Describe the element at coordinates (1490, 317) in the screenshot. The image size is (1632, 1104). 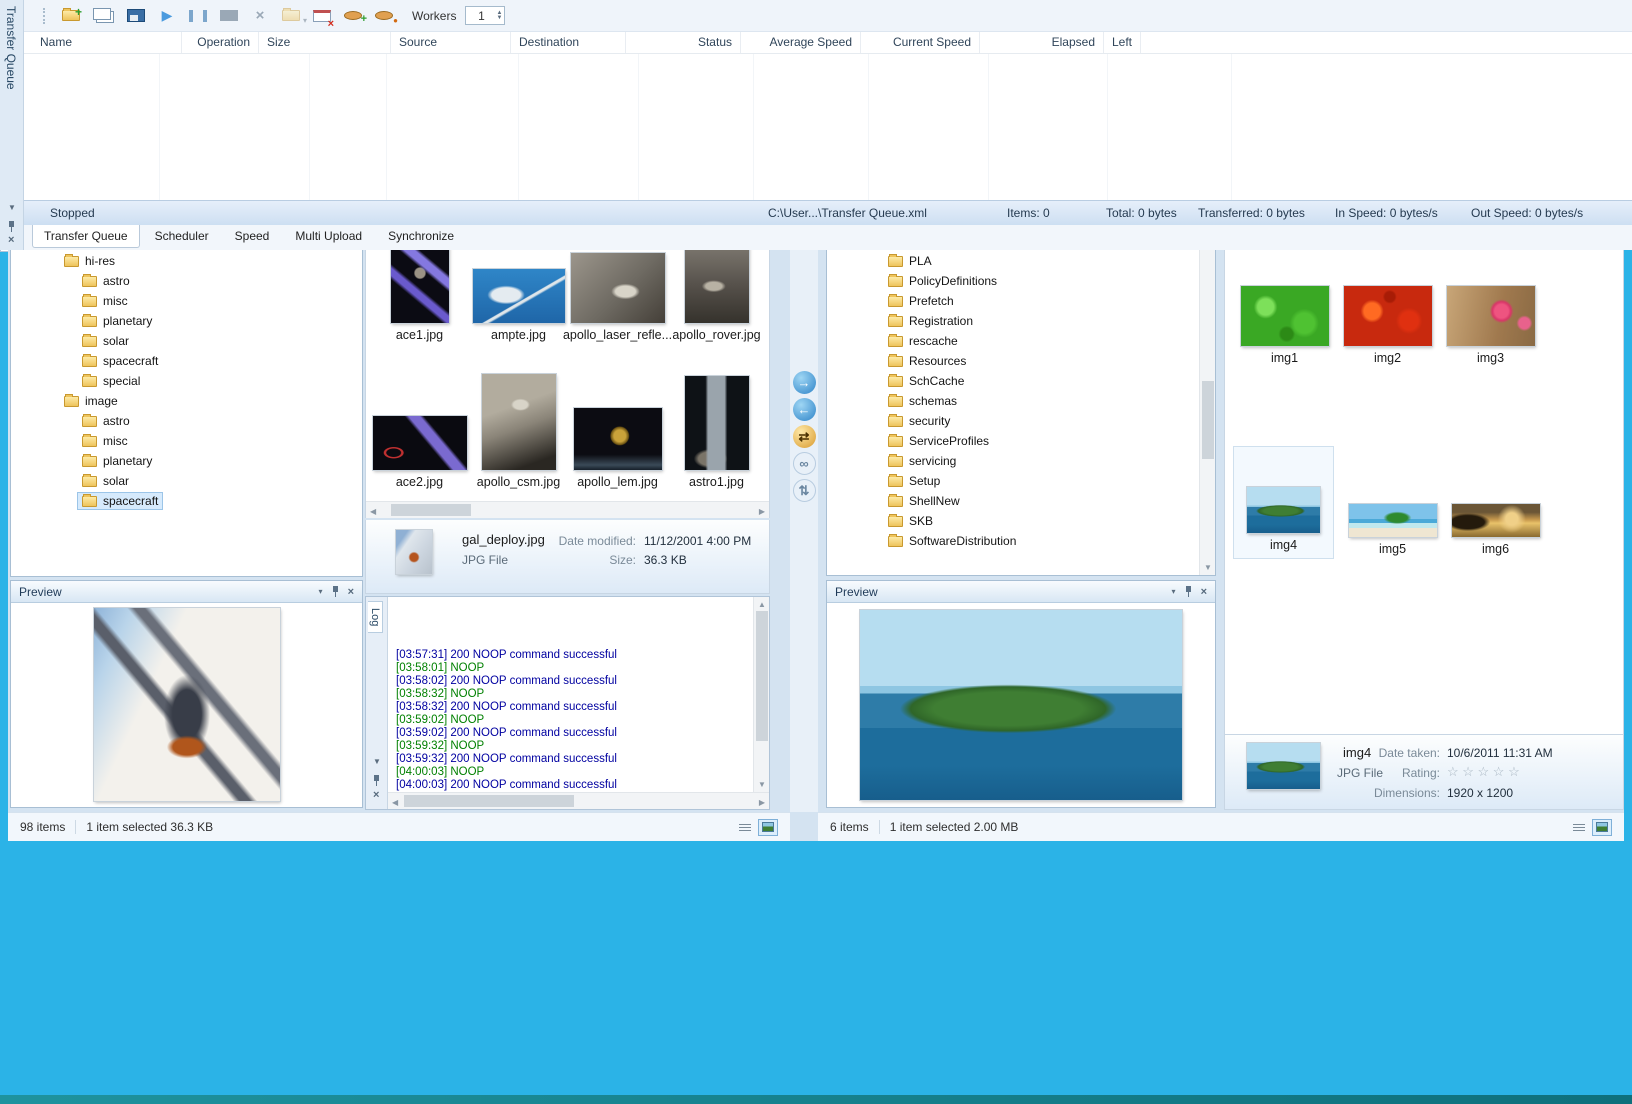
I see `file-item: img3` at that location.